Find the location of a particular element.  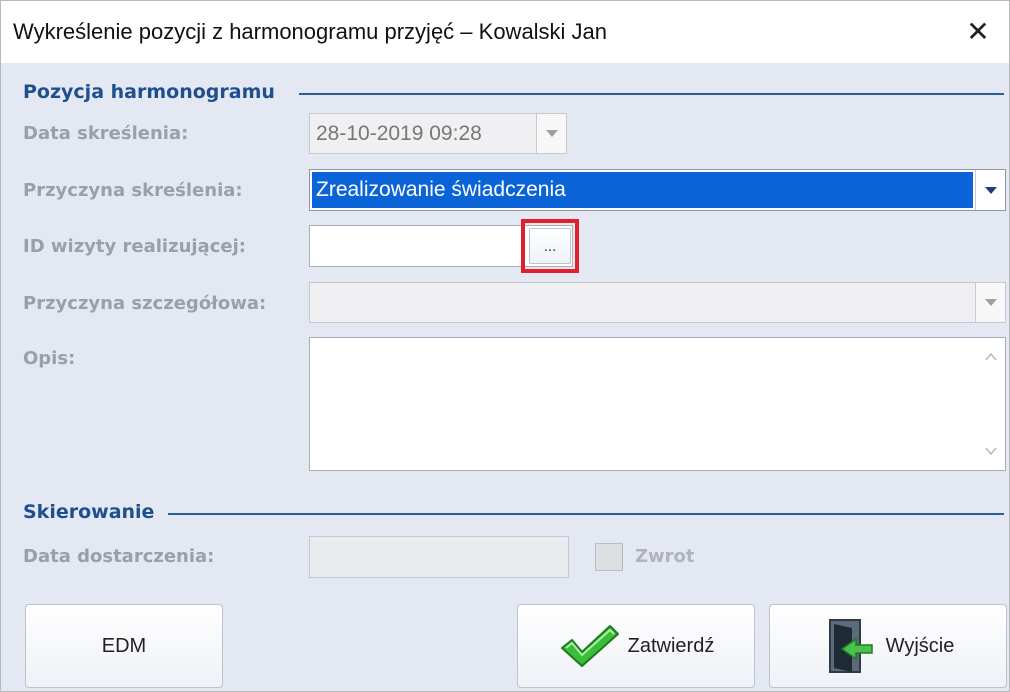

return-checkbox-label: Zwrot is located at coordinates (665, 556).